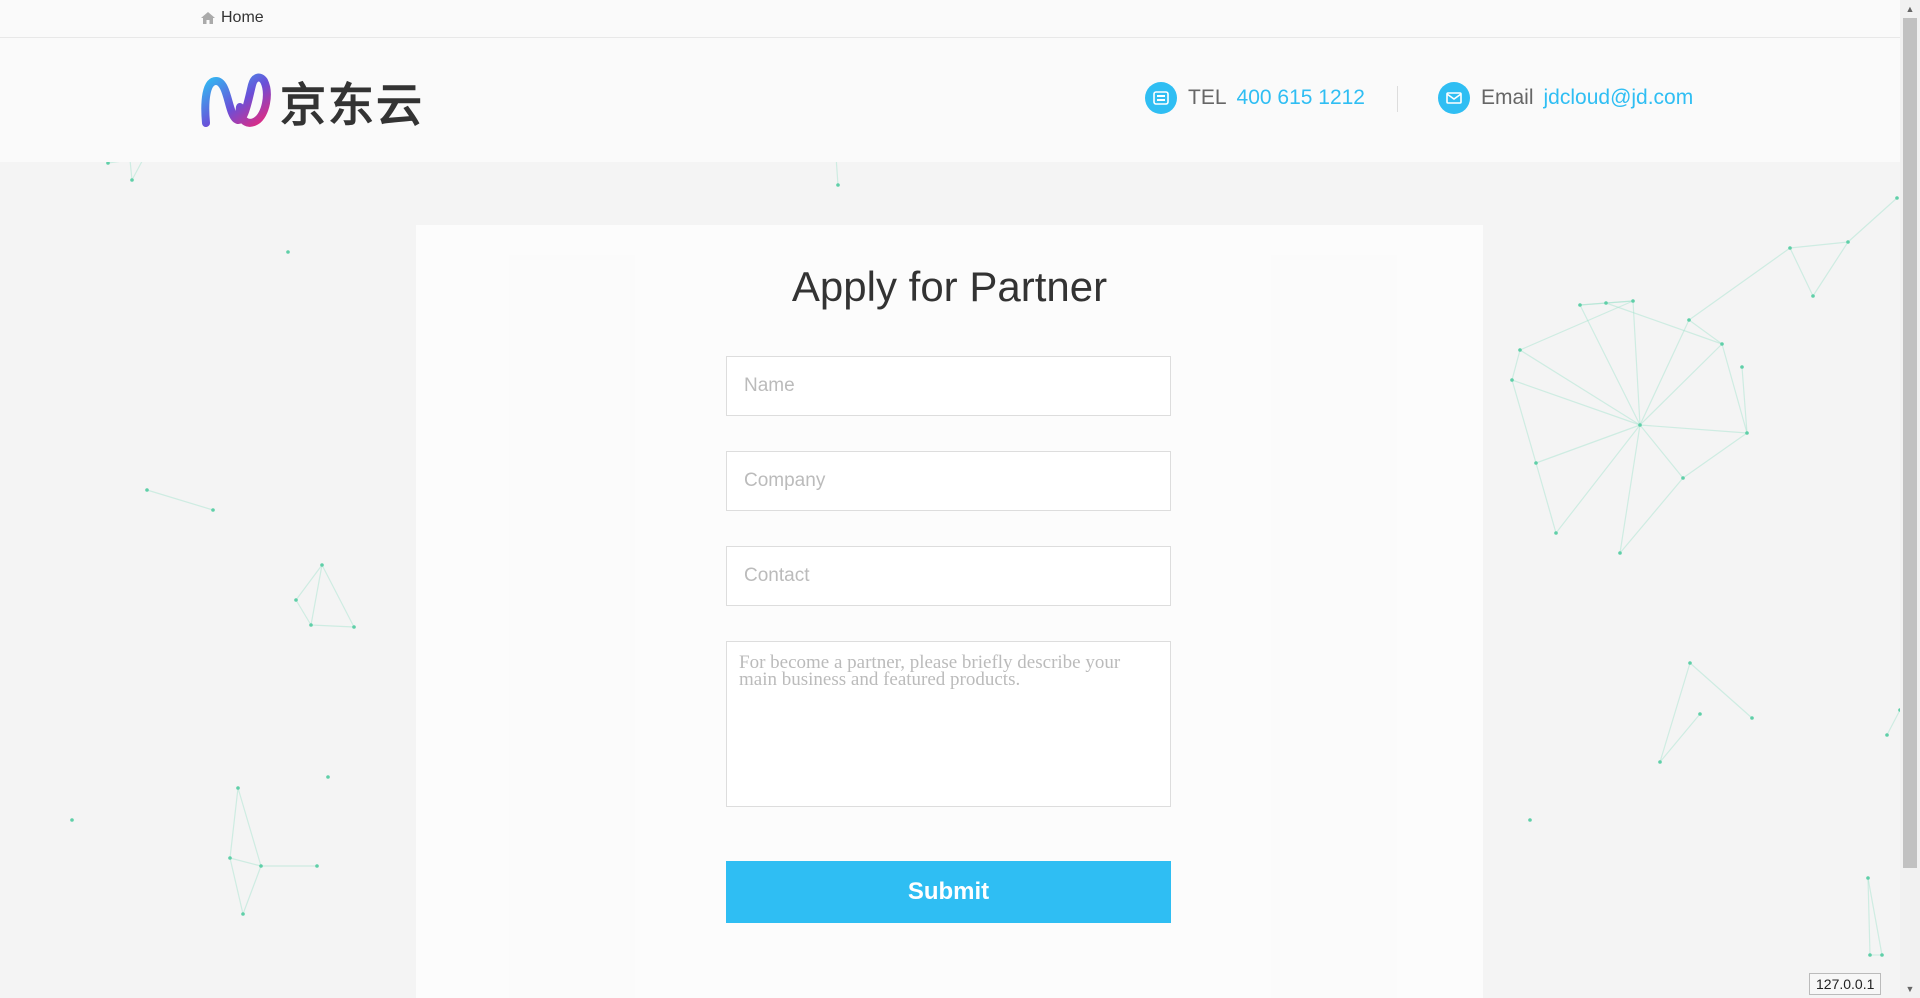  I want to click on header-divider, so click(1397, 99).